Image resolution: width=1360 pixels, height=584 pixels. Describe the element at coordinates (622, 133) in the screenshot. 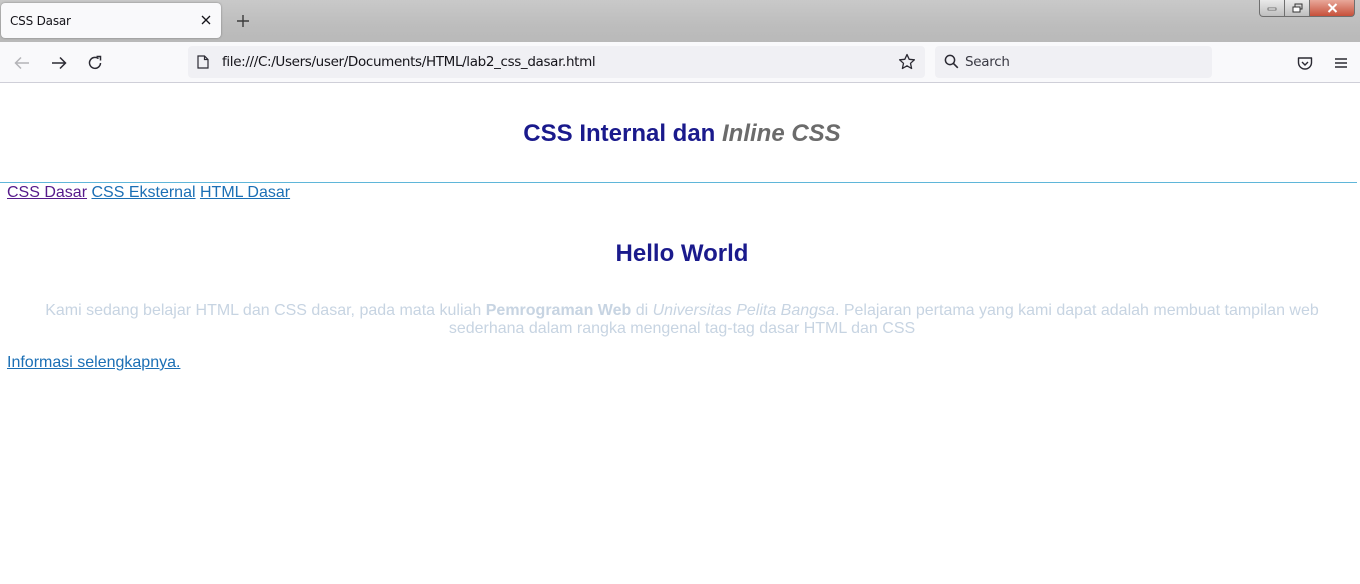

I see `heading-text: CSS Internal dan` at that location.